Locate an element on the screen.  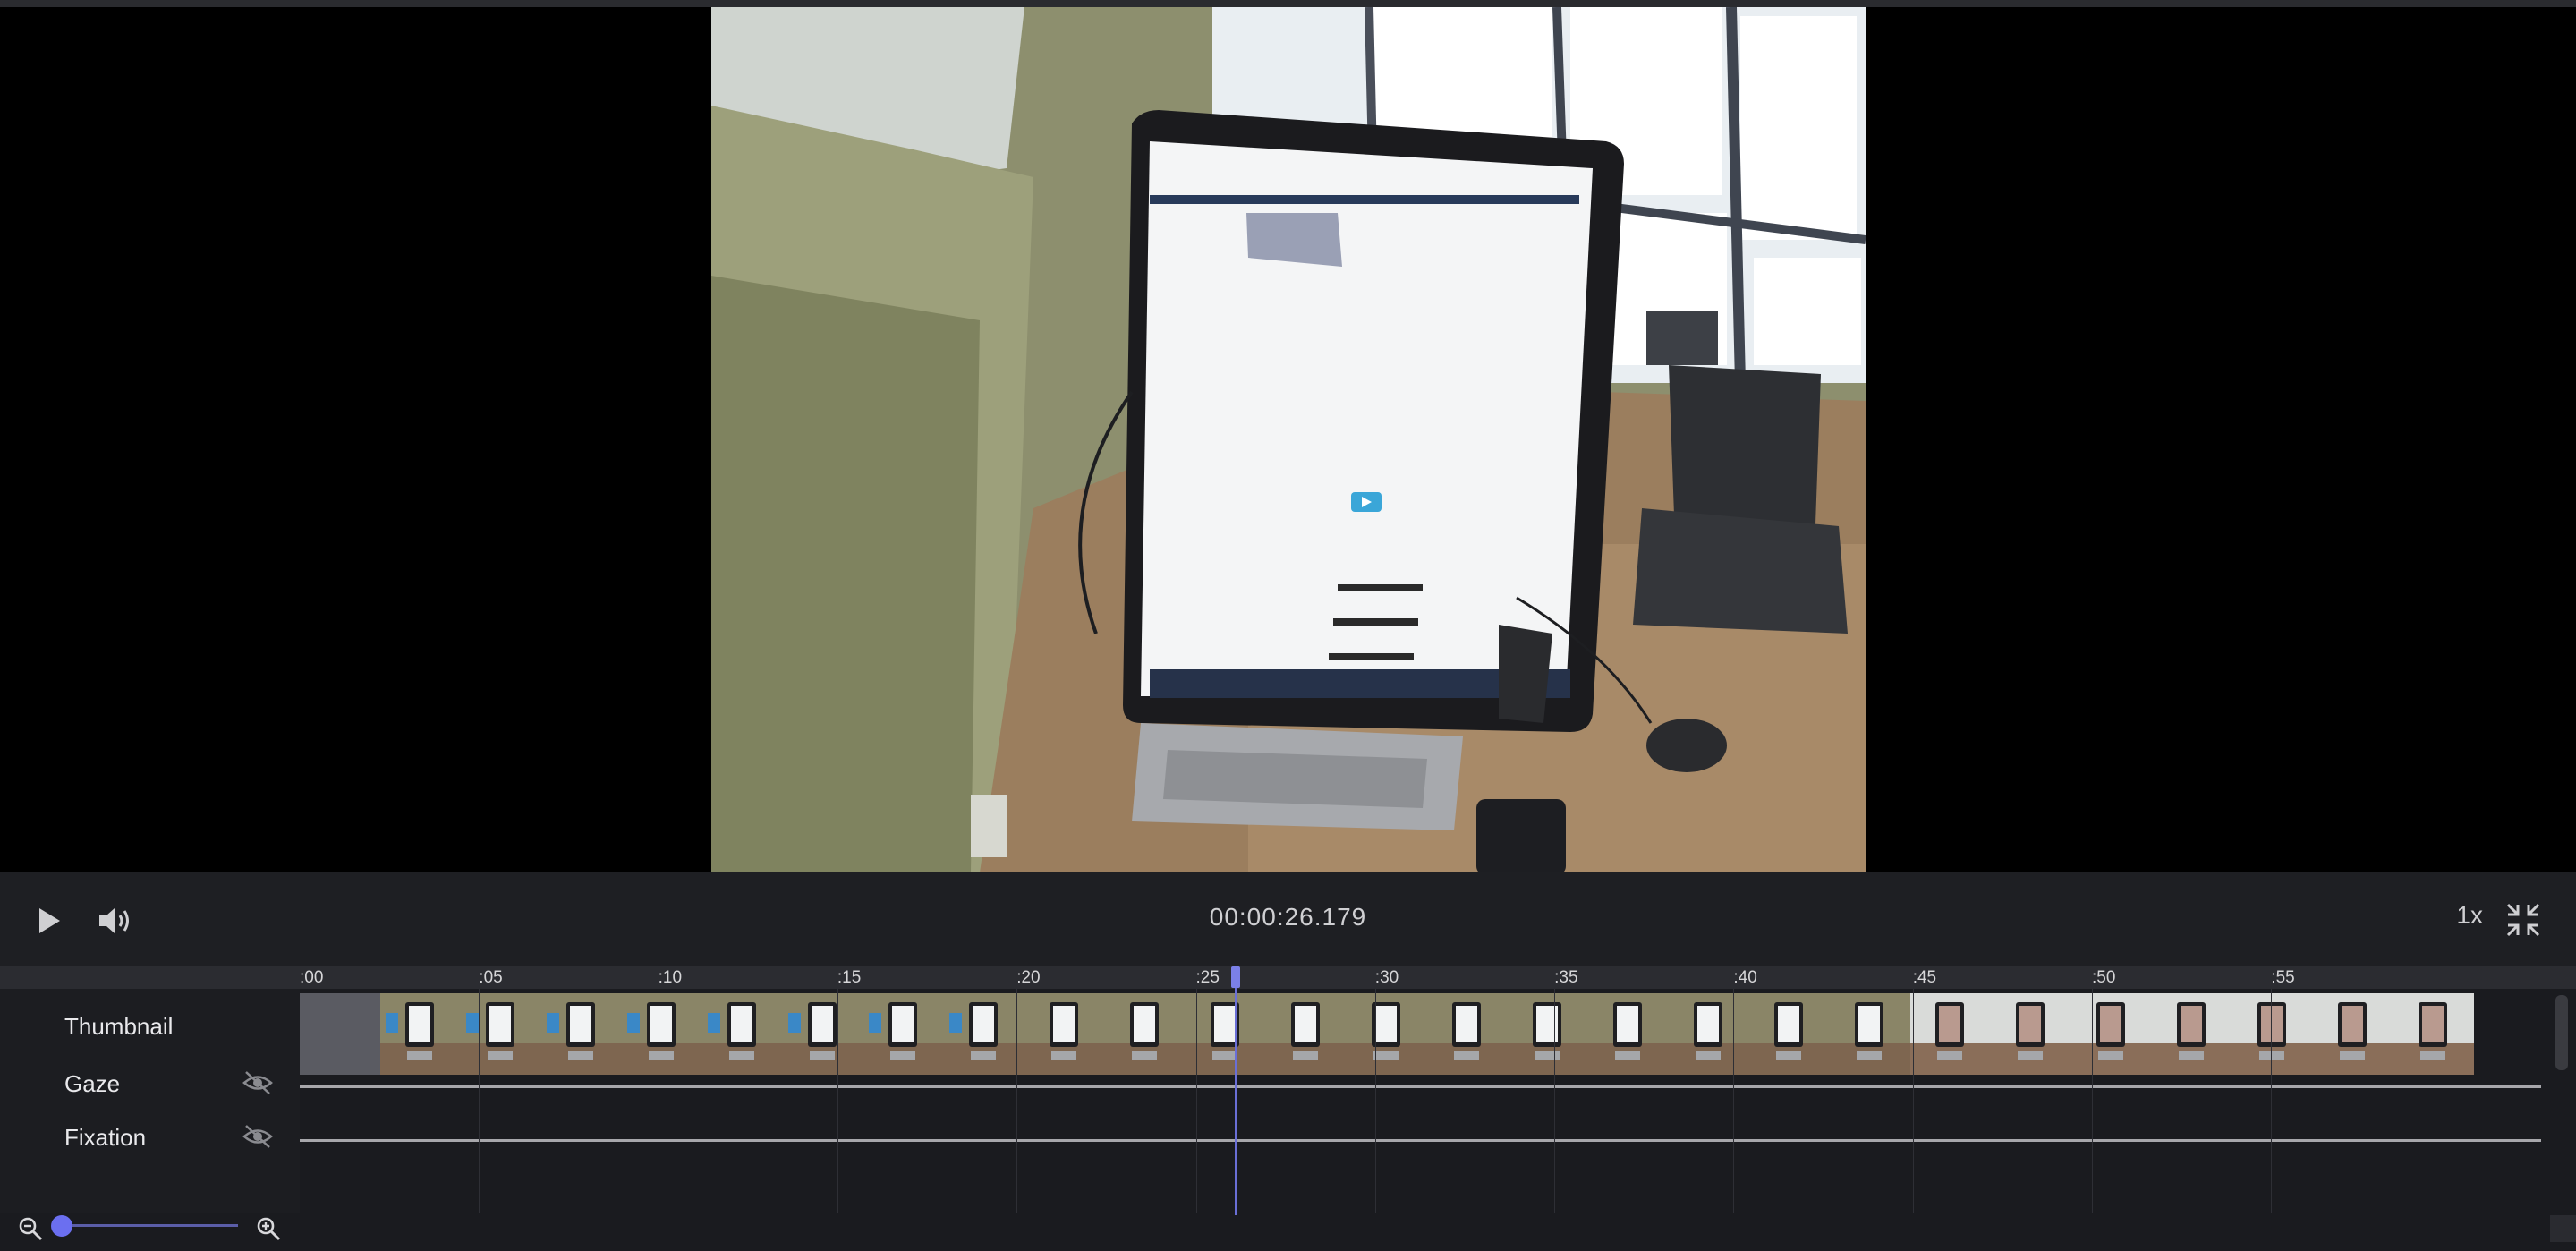
ruler-tick-label: :35 is located at coordinates (1566, 977).